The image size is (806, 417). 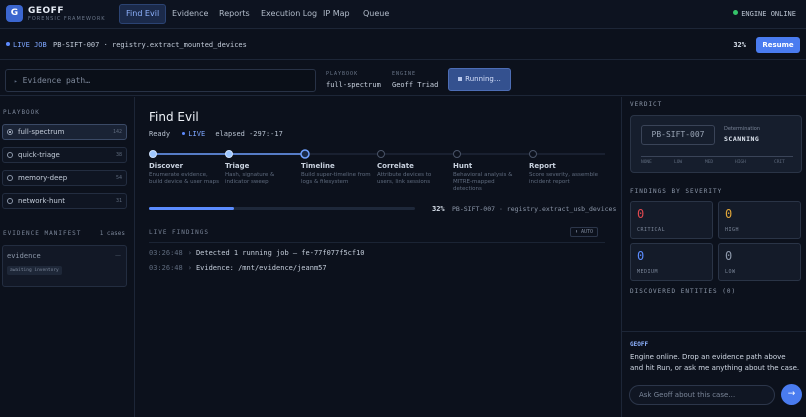 I want to click on stage-name-triage: Triage, so click(x=237, y=166).